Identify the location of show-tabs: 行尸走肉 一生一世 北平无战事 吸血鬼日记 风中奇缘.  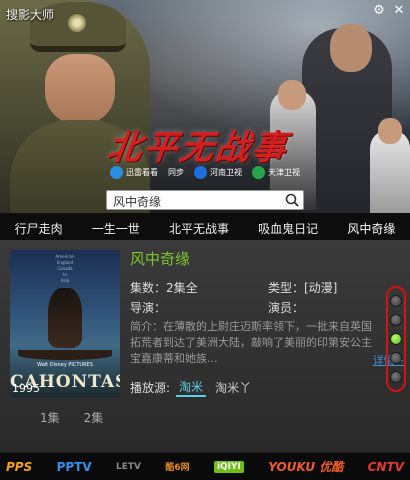
(205, 228).